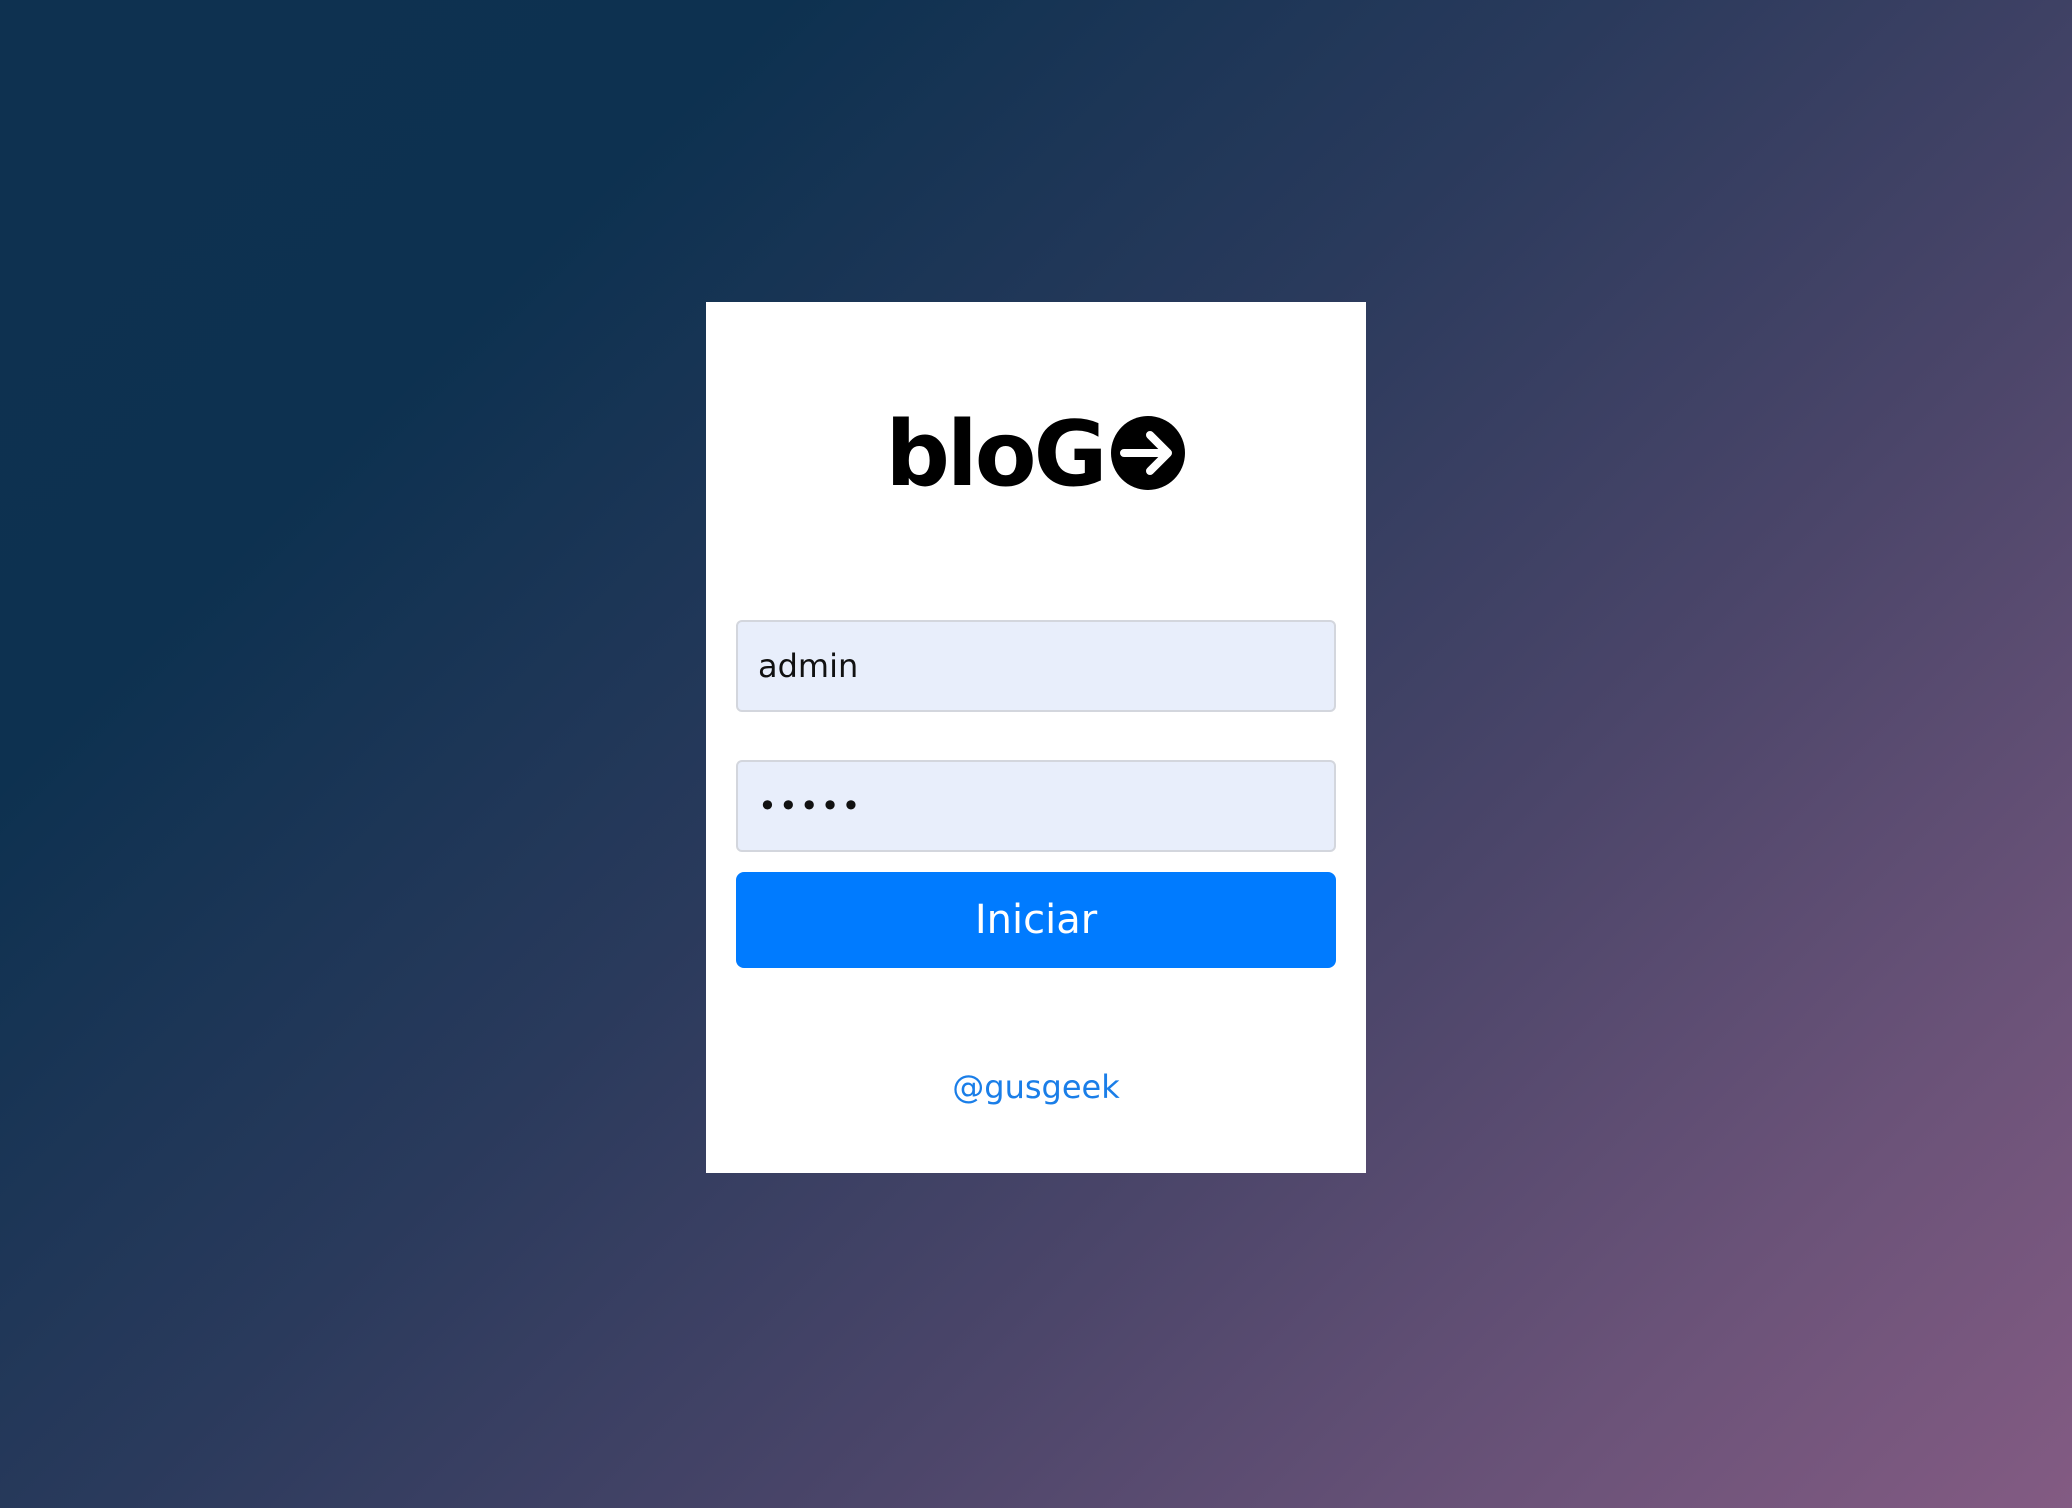 The width and height of the screenshot is (2072, 1508). Describe the element at coordinates (1036, 666) in the screenshot. I see `username-input` at that location.